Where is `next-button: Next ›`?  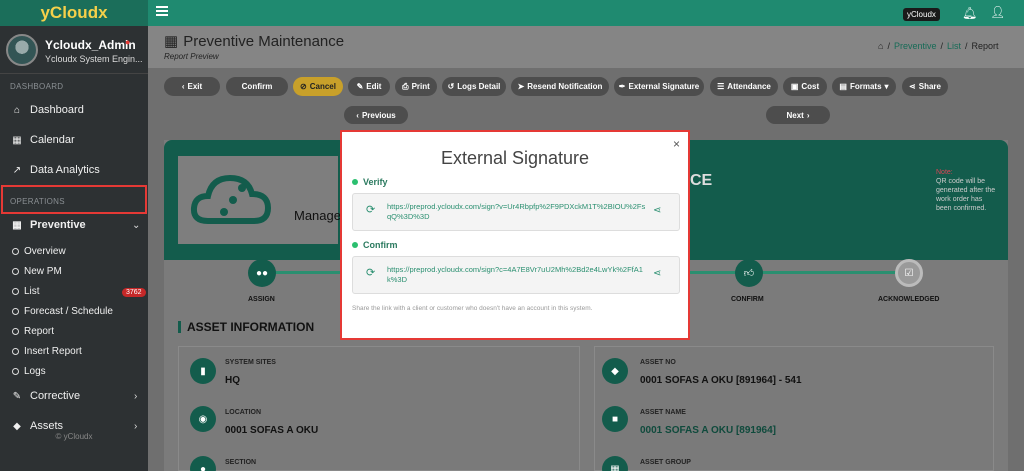 next-button: Next › is located at coordinates (798, 115).